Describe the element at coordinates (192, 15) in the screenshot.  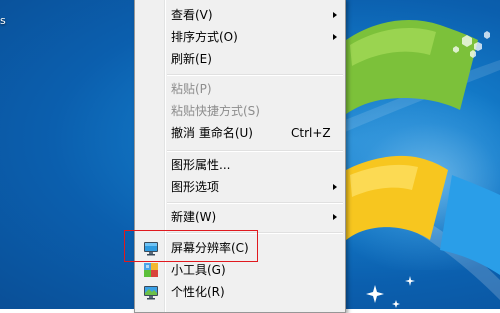
I see `menu-item-label: 查看(V)` at that location.